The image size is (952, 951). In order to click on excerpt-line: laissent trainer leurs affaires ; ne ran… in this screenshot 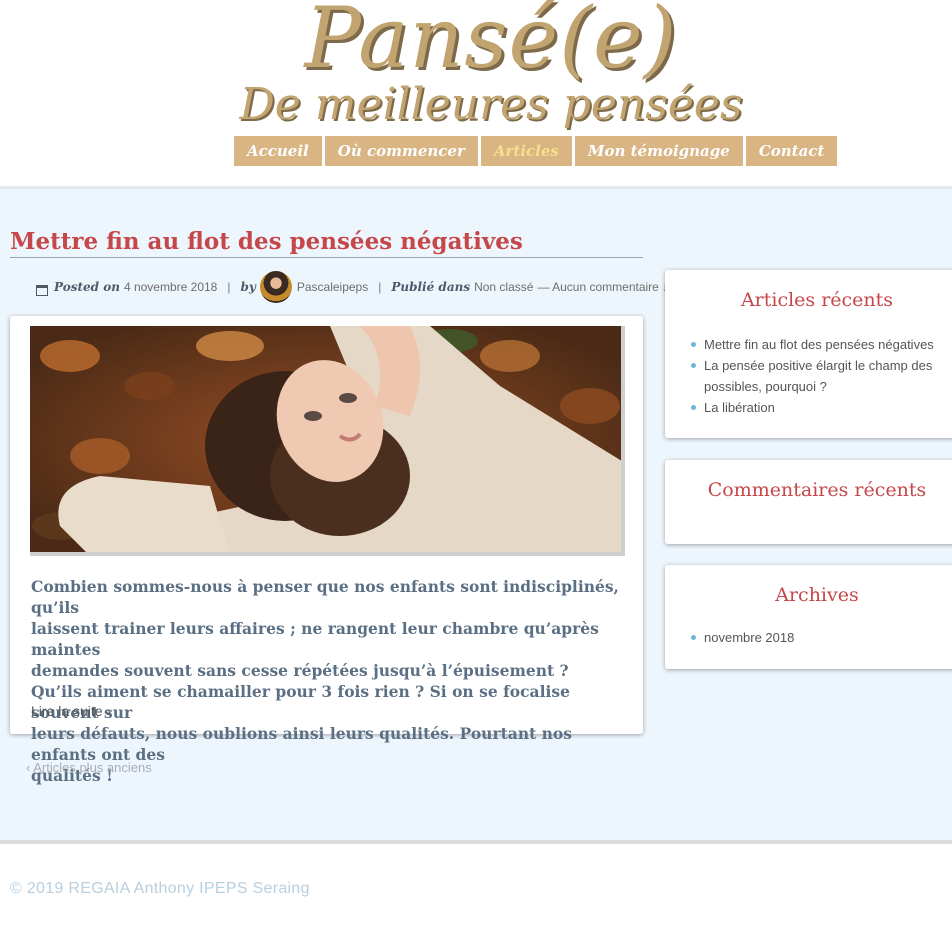, I will do `click(315, 639)`.